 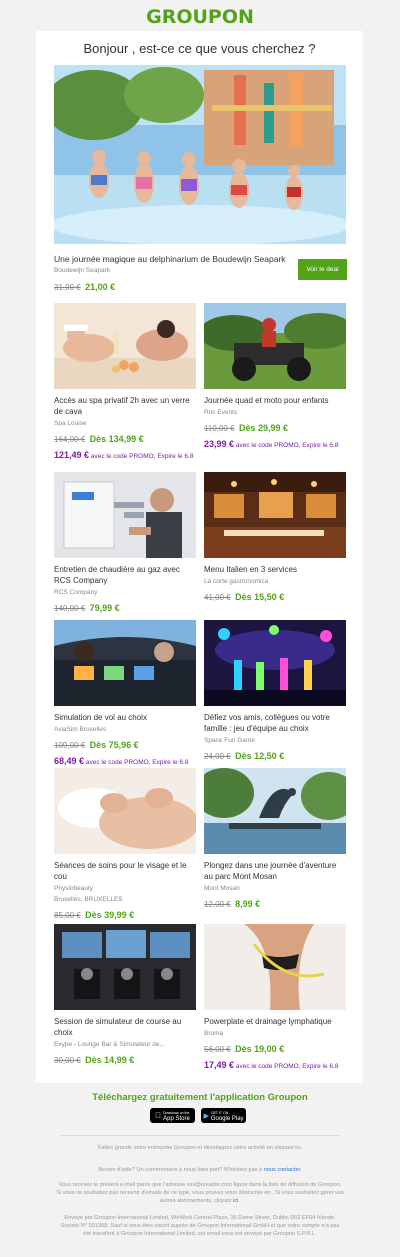 What do you see at coordinates (248, 904) in the screenshot?
I see `new-price: 8,99 €` at bounding box center [248, 904].